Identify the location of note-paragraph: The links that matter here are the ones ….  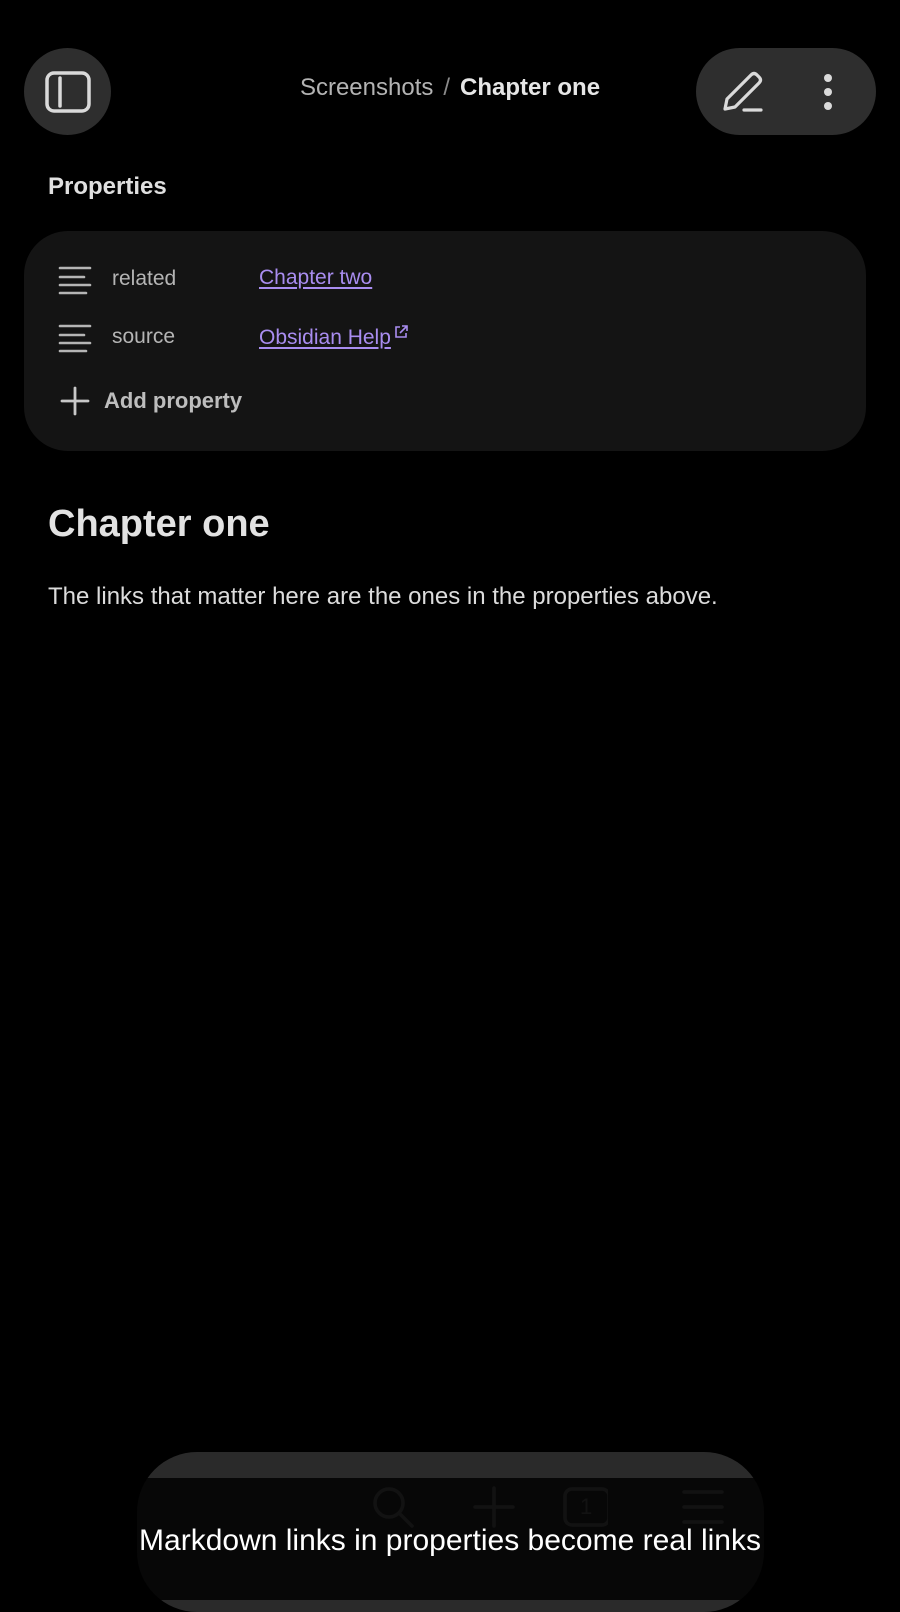
(383, 597).